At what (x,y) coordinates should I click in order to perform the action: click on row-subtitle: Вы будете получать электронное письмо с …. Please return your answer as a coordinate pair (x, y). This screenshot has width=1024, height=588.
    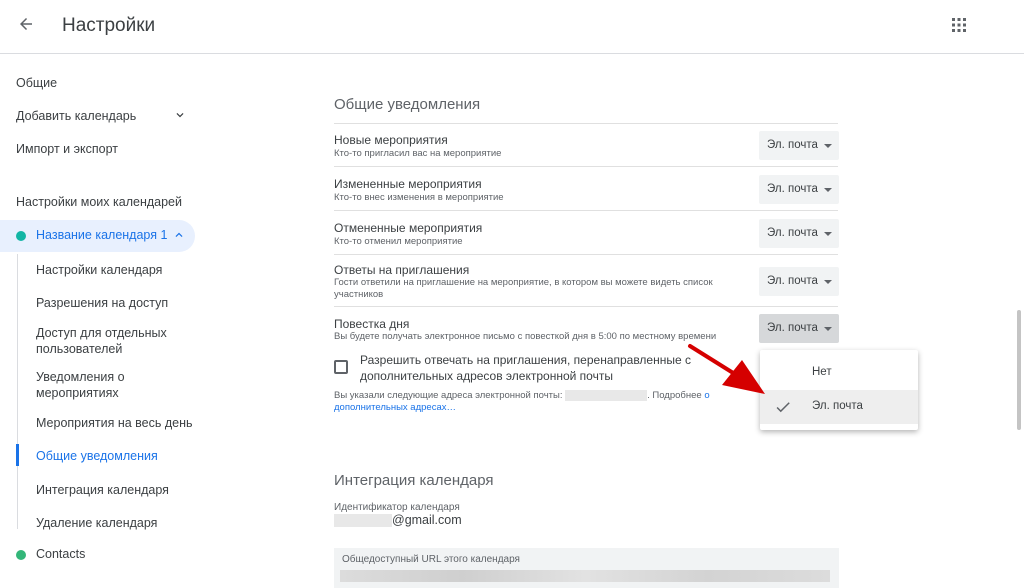
    Looking at the image, I should click on (525, 336).